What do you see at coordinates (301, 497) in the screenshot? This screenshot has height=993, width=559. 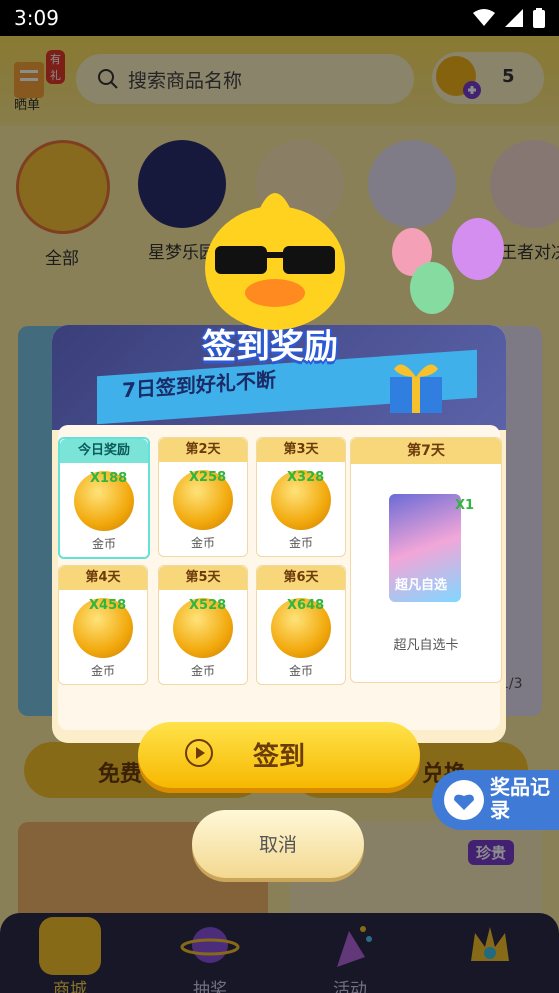 I see `day-reward-card: 第3天 X328 金币` at bounding box center [301, 497].